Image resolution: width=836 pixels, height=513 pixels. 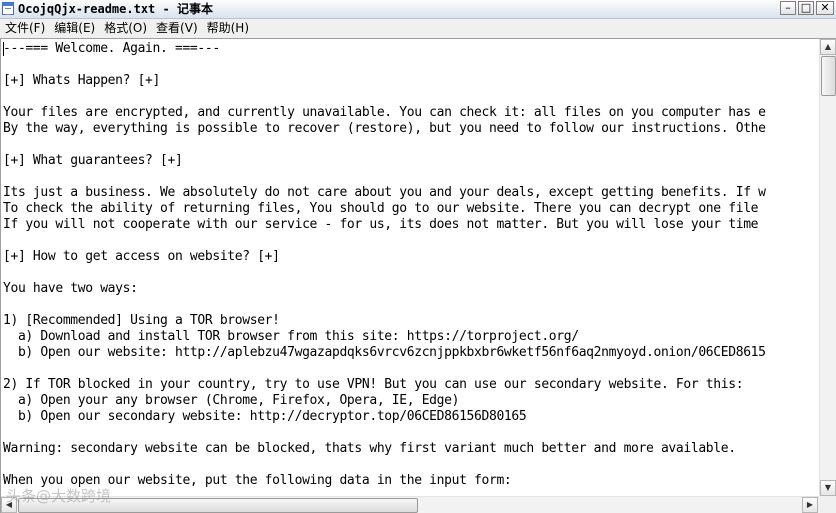 I want to click on window-title: OcojqQjx-readme.txt - 记事本, so click(x=115, y=9).